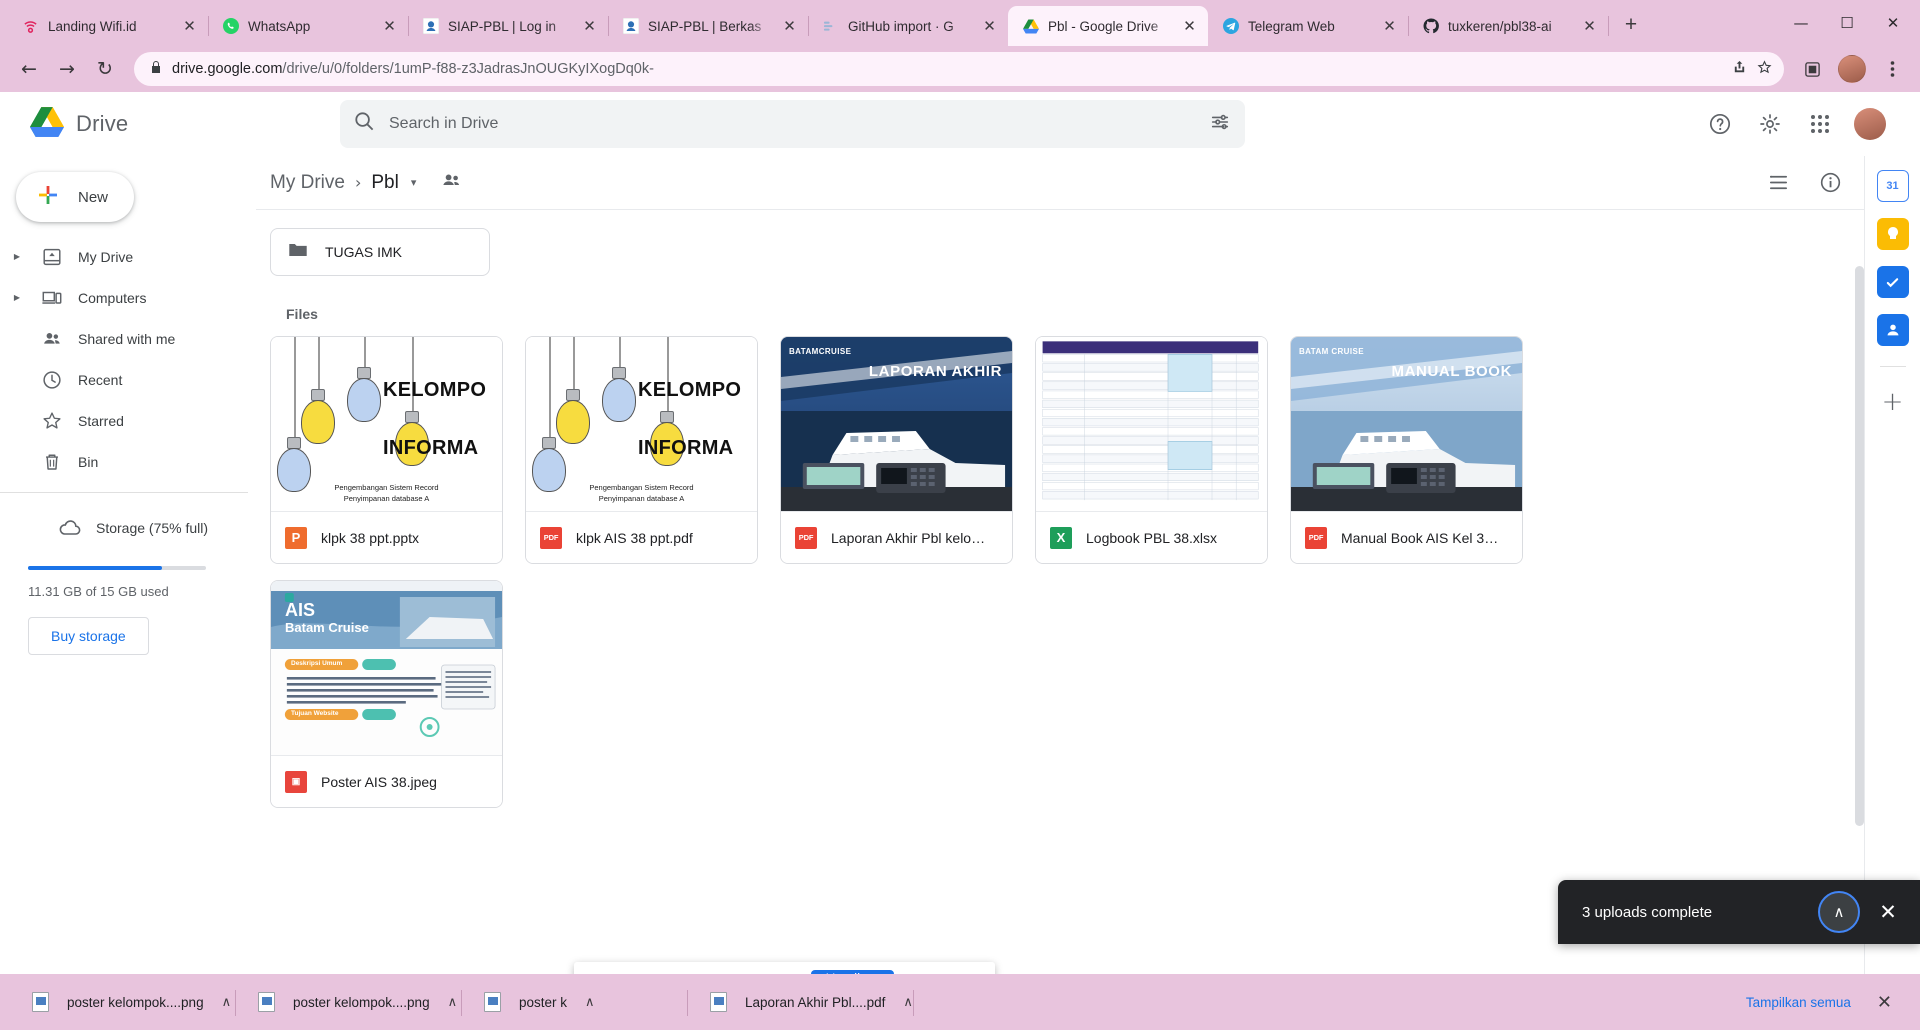 The image size is (1920, 1030). What do you see at coordinates (1892, 282) in the screenshot?
I see `google-tasks-icon` at bounding box center [1892, 282].